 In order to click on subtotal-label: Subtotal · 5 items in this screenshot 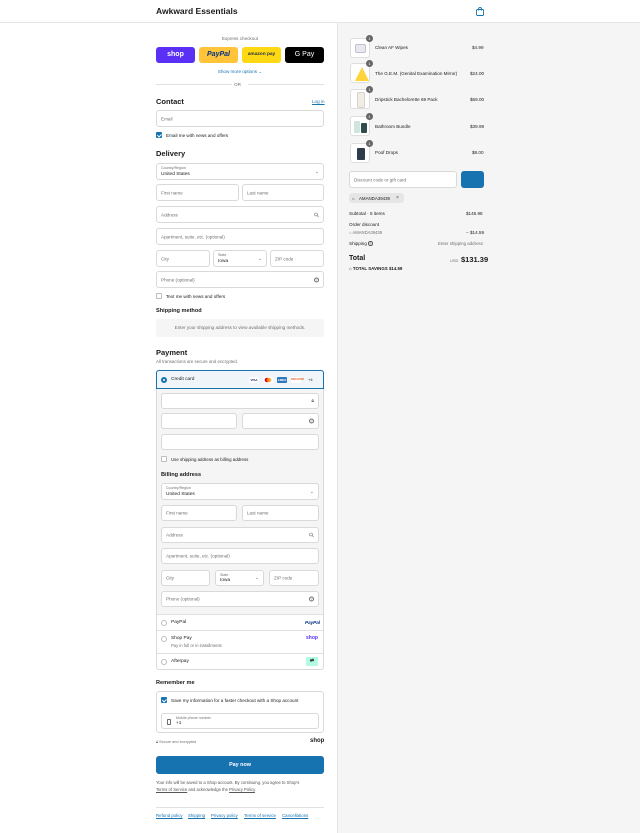, I will do `click(367, 213)`.